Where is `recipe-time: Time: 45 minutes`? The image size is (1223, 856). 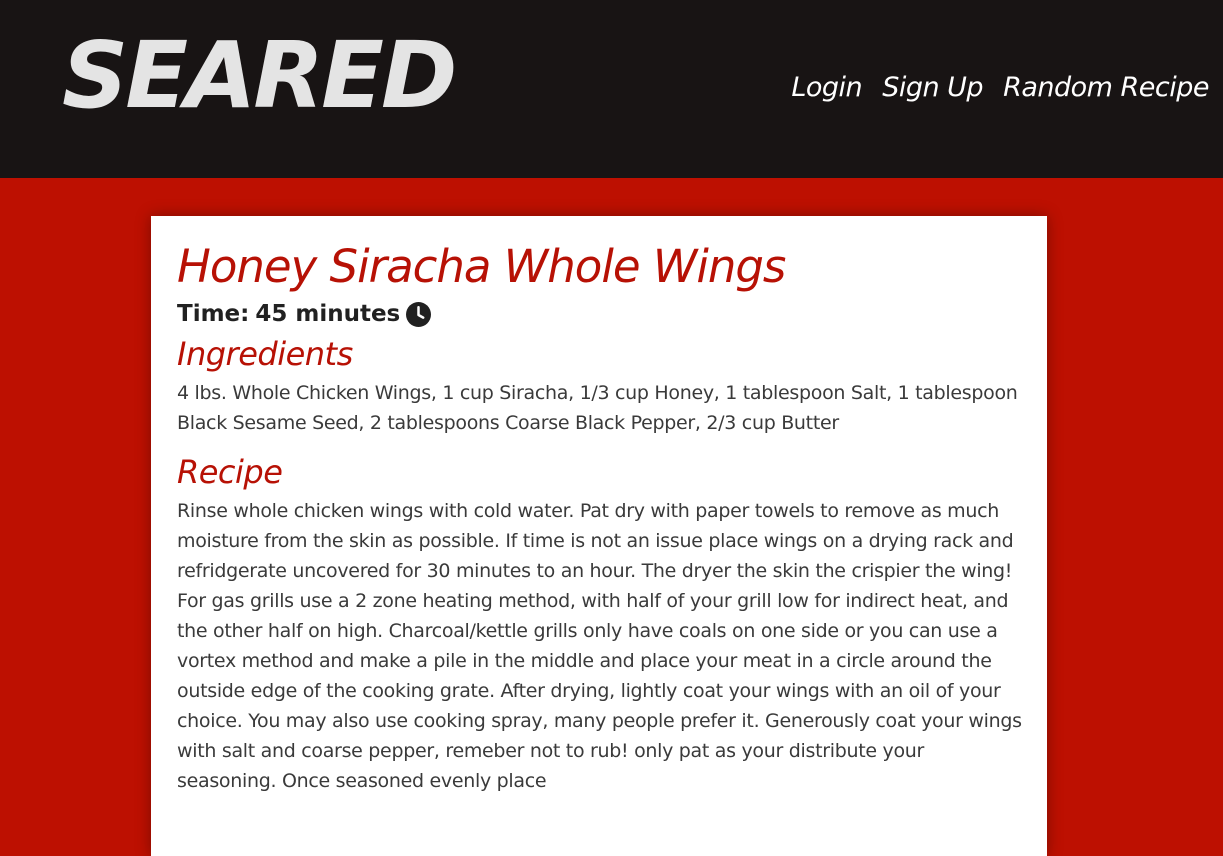
recipe-time: Time: 45 minutes is located at coordinates (600, 315).